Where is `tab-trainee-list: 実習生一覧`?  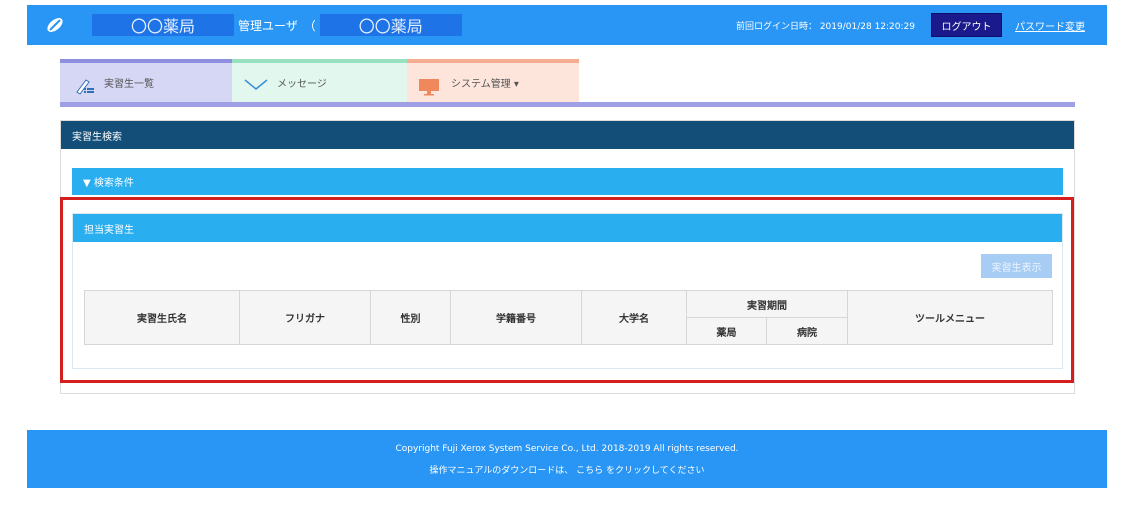
tab-trainee-list: 実習生一覧 is located at coordinates (146, 80).